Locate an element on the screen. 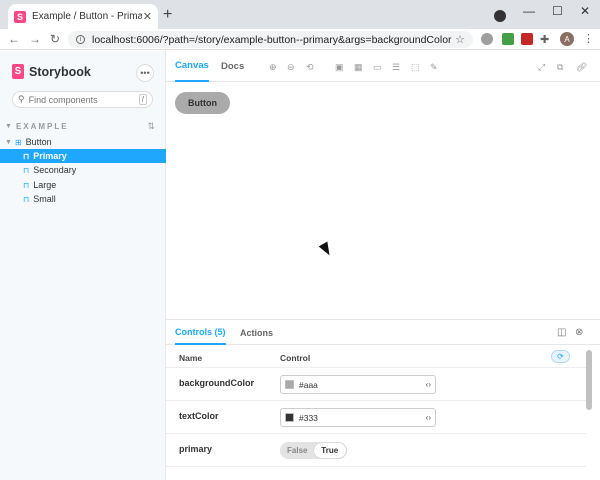  toggle-option-false: False is located at coordinates (297, 450).